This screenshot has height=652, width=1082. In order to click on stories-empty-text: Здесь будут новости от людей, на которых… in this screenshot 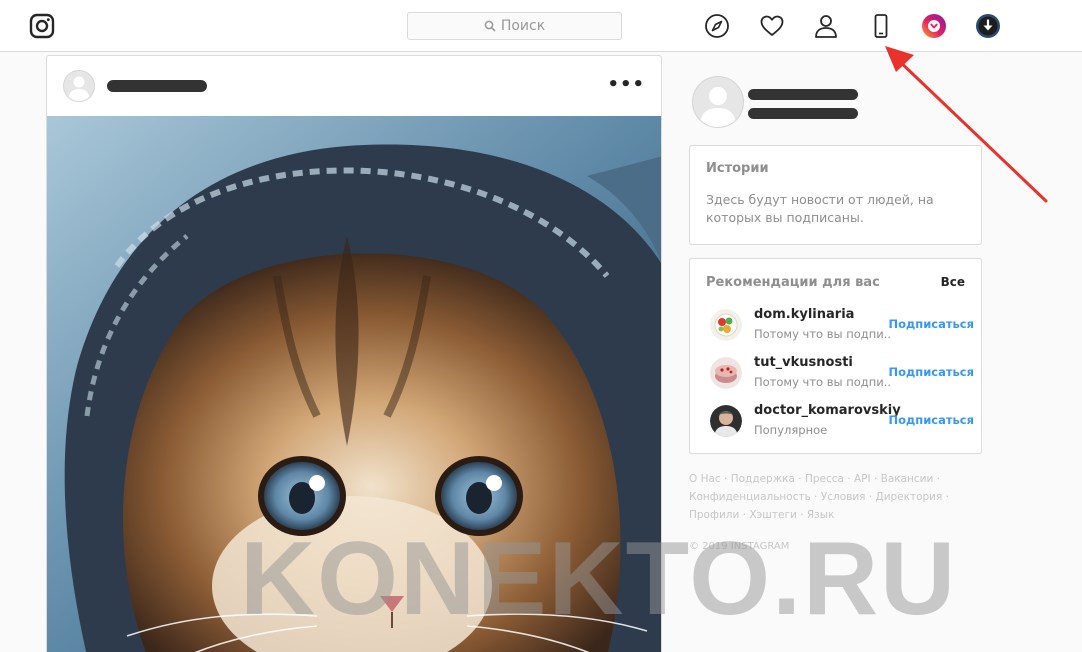, I will do `click(820, 208)`.